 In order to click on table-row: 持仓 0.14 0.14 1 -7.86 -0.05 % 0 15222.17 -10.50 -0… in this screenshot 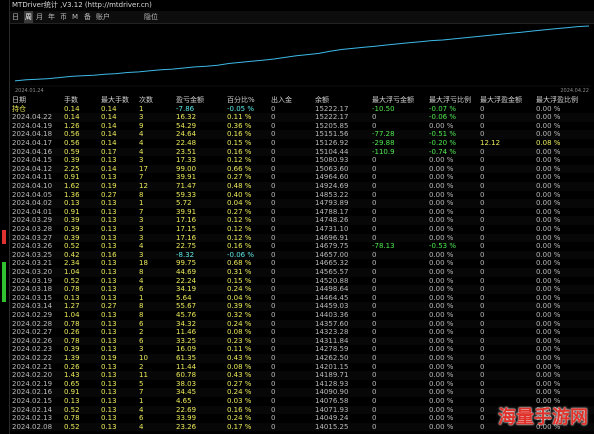, I will do `click(302, 109)`.